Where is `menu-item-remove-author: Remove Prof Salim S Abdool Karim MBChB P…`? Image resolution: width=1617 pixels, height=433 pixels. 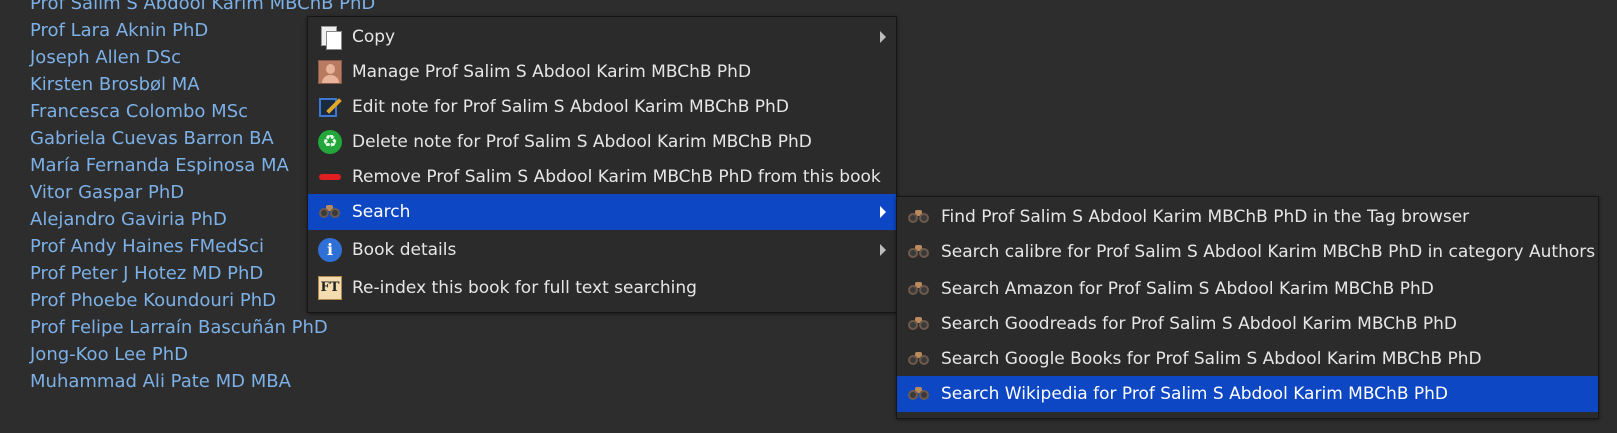
menu-item-remove-author: Remove Prof Salim S Abdool Karim MBChB P… is located at coordinates (602, 177).